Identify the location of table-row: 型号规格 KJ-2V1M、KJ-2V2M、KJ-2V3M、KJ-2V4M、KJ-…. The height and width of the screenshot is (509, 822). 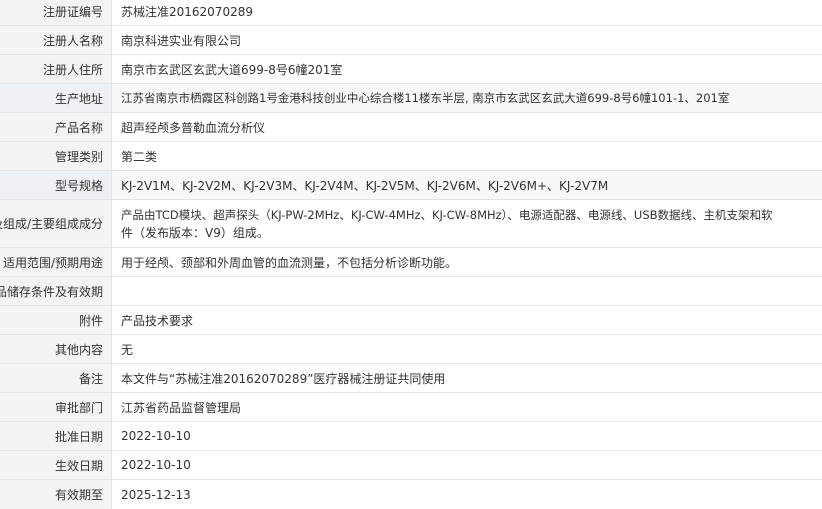
(411, 185).